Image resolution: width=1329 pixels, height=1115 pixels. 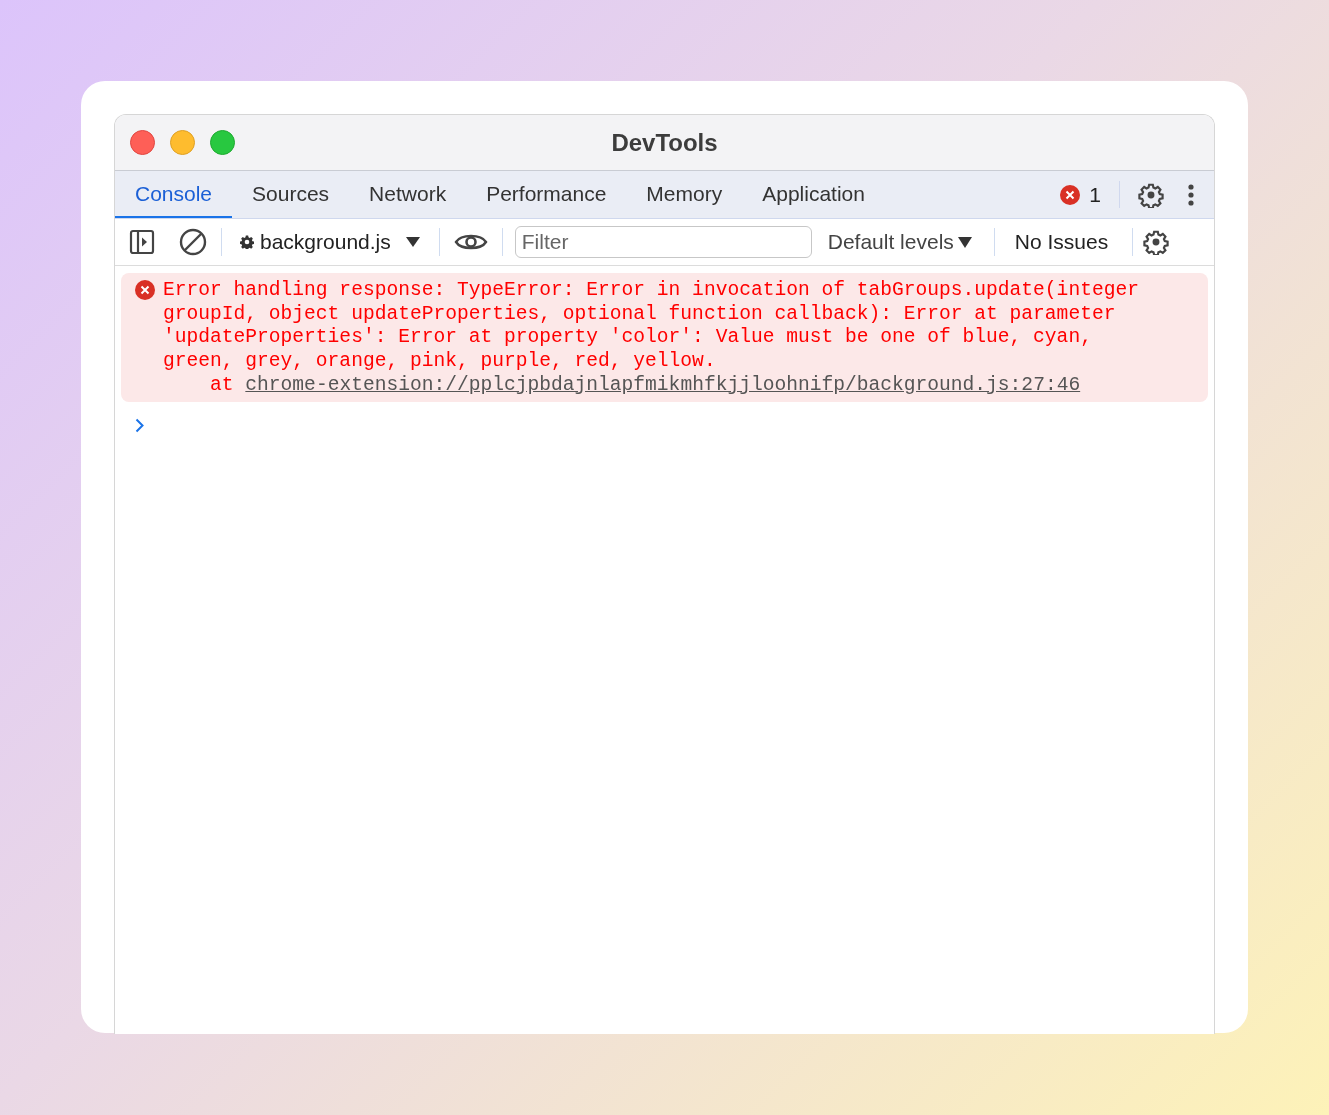 I want to click on tab: Sources, so click(x=291, y=194).